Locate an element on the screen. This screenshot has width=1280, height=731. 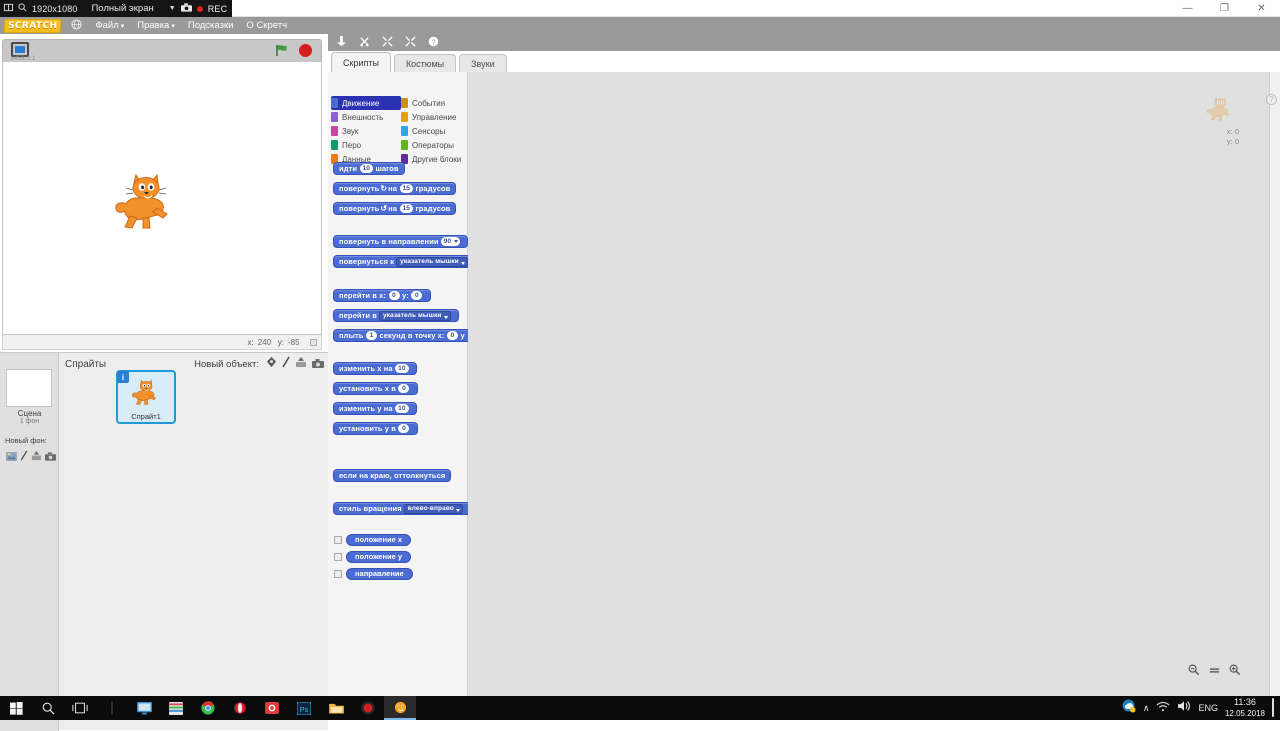
taskbar-app-photoshop: Ps is located at coordinates (304, 708).